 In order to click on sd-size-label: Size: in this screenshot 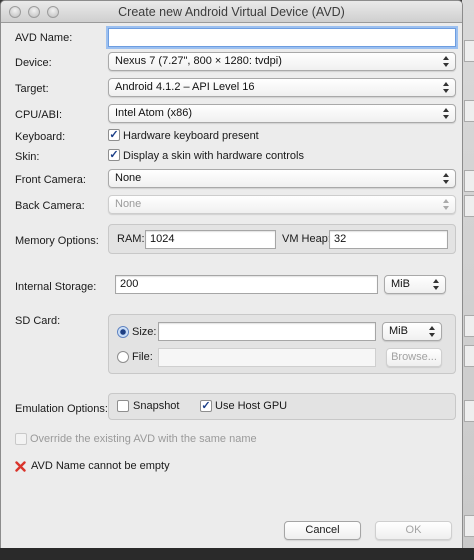, I will do `click(144, 332)`.